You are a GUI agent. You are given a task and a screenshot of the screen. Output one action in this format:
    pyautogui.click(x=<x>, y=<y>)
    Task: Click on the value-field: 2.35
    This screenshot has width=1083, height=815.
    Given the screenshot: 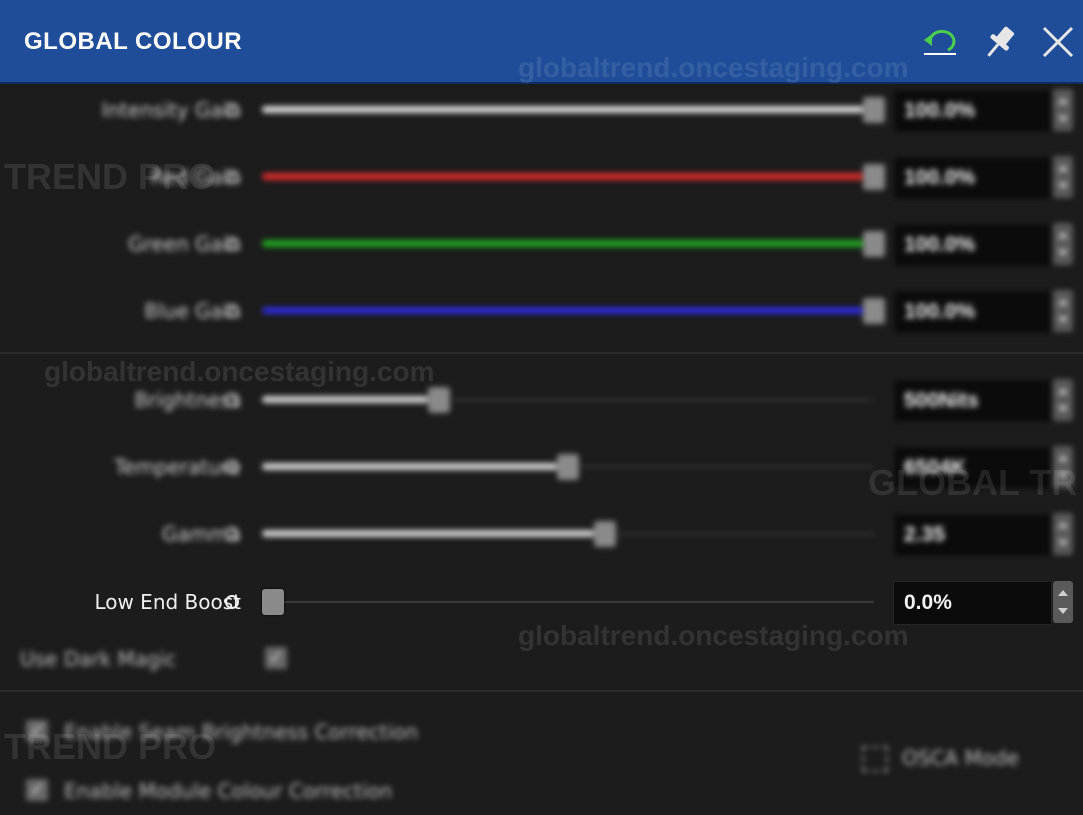 What is the action you would take?
    pyautogui.click(x=972, y=535)
    